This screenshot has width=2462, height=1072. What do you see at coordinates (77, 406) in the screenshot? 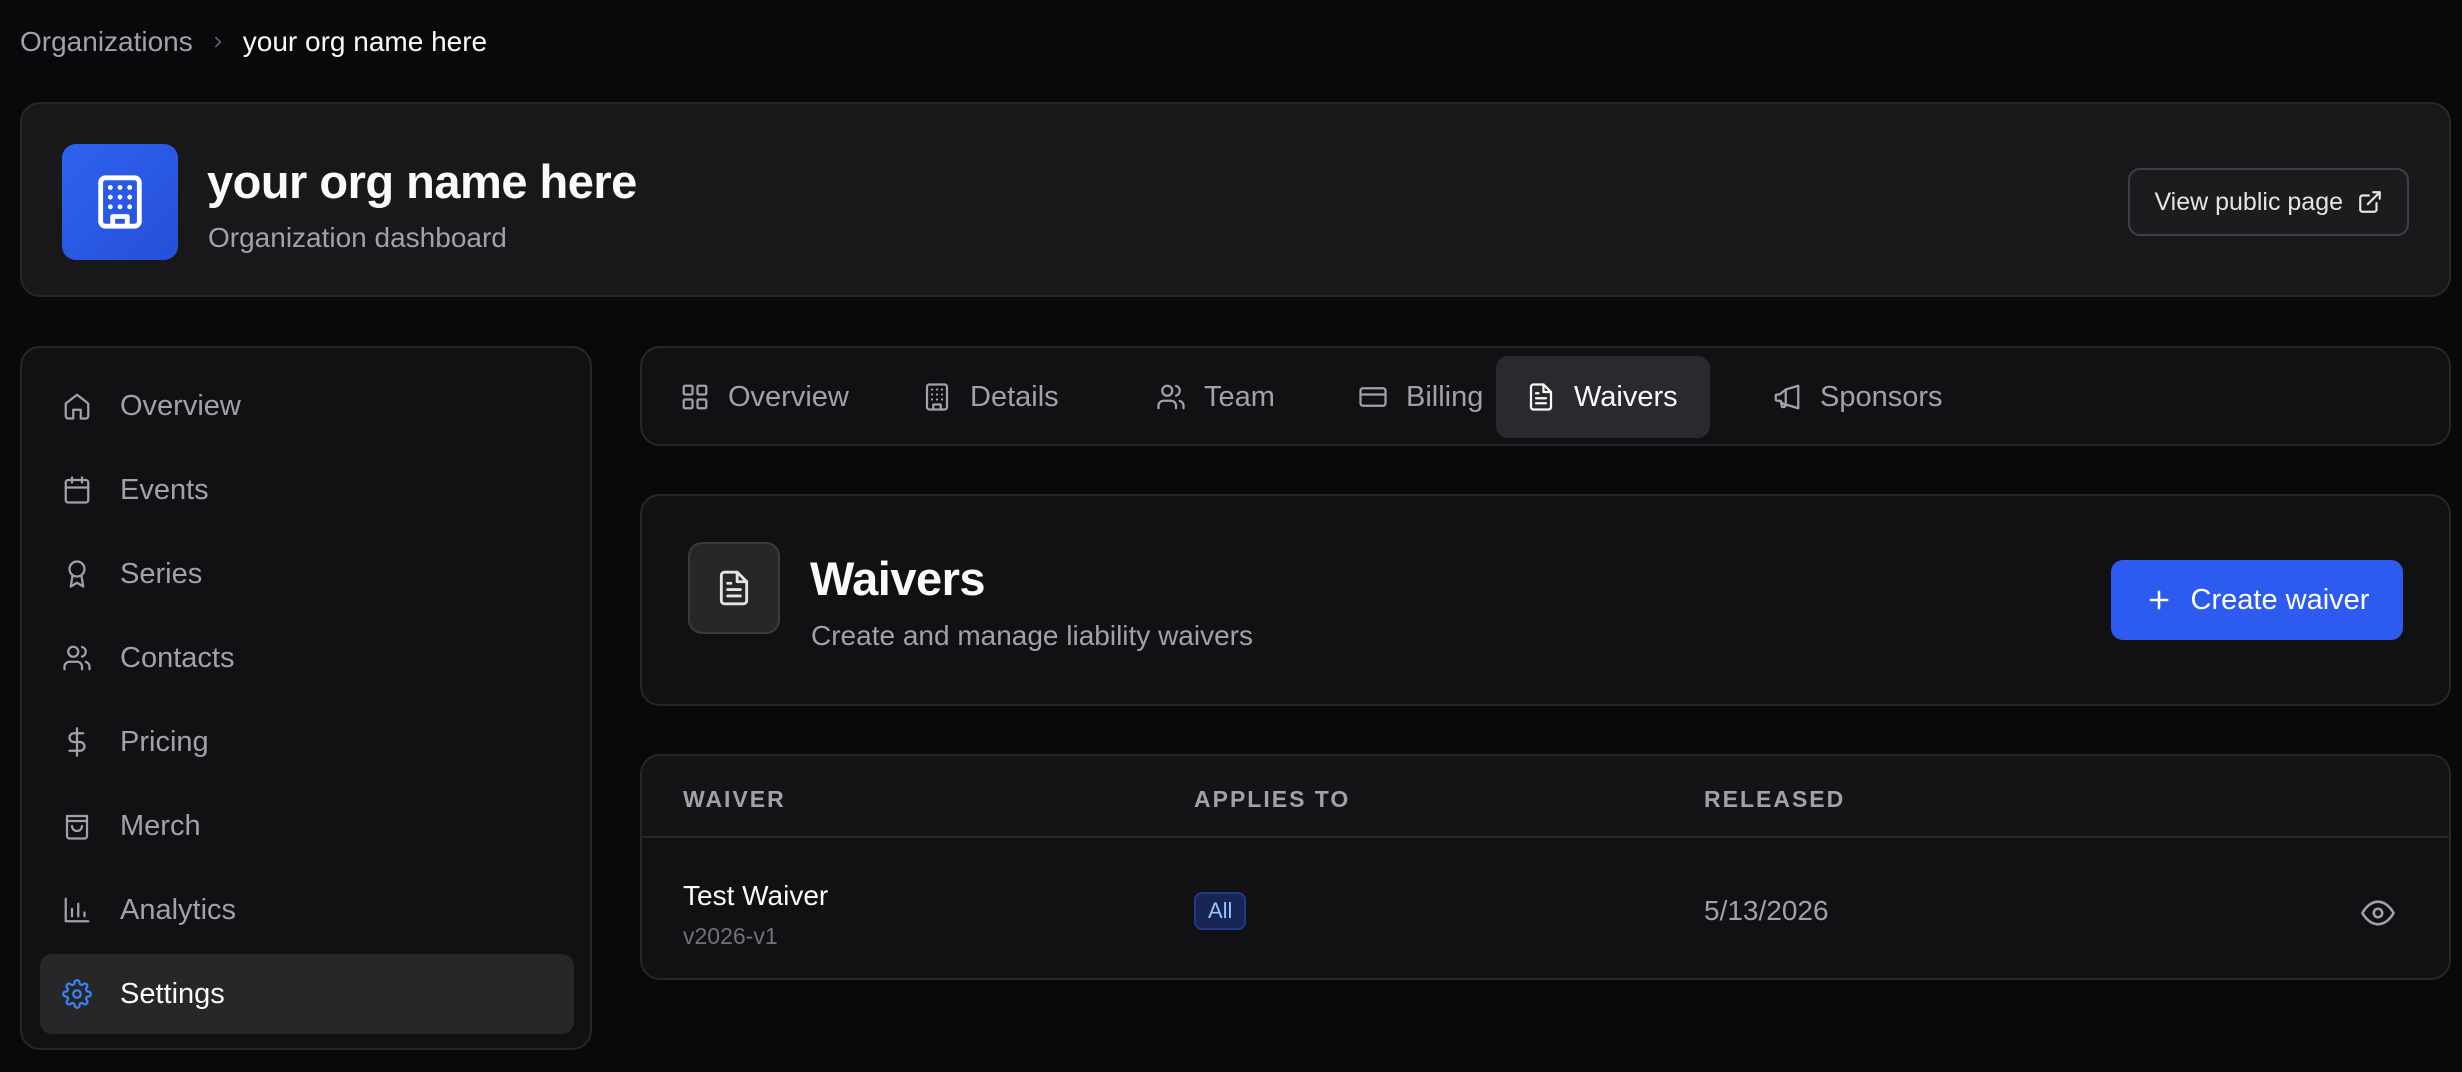
I see `home-icon` at bounding box center [77, 406].